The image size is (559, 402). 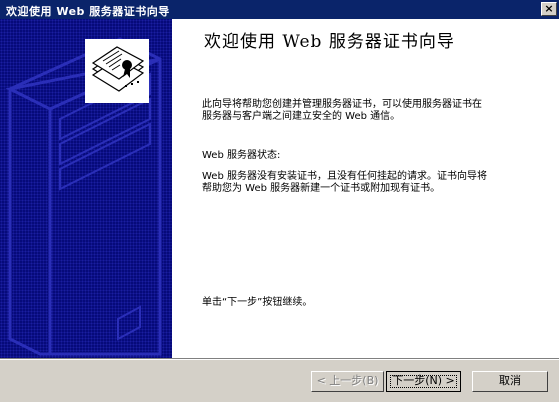 I want to click on close-button: ×, so click(x=549, y=9).